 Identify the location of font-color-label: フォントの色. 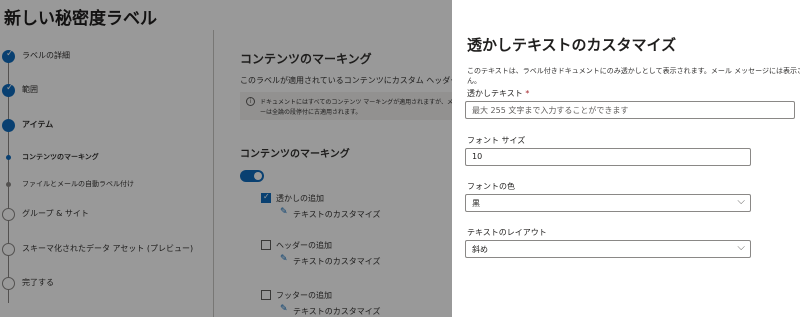
(491, 186).